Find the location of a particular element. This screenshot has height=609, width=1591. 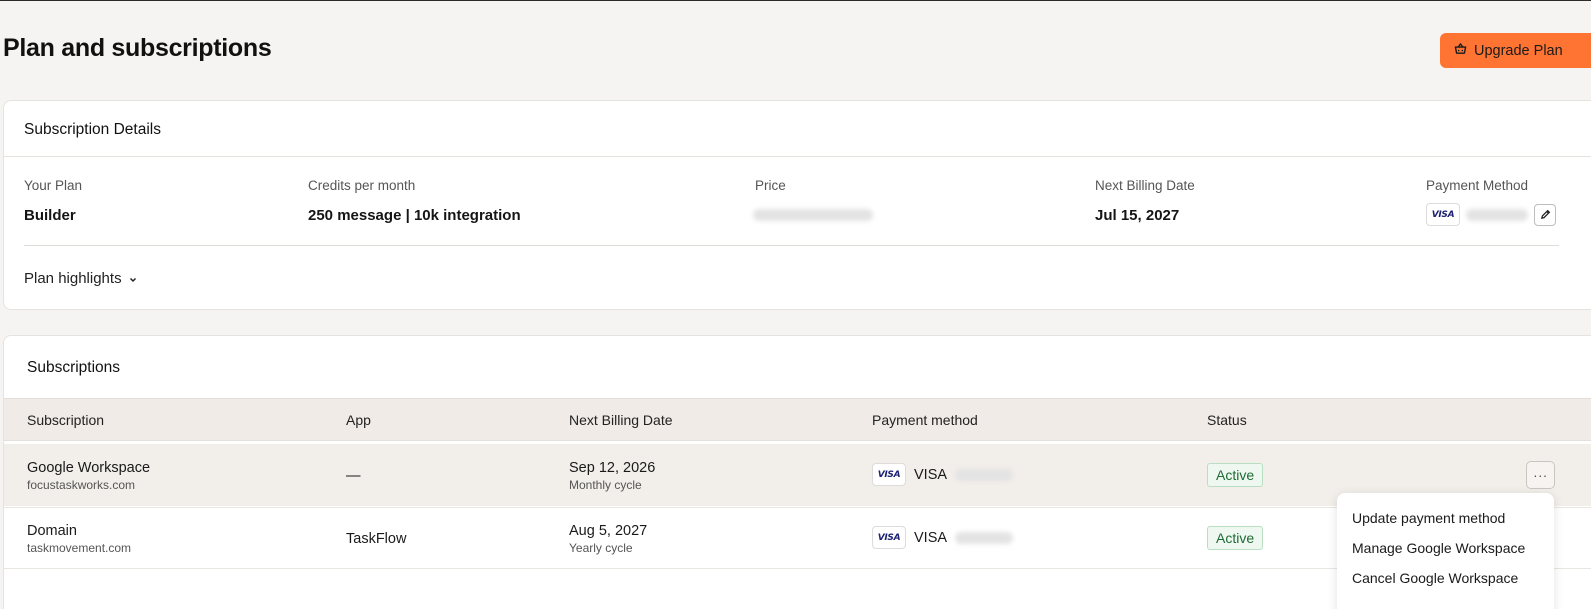

price-label: Price is located at coordinates (770, 185).